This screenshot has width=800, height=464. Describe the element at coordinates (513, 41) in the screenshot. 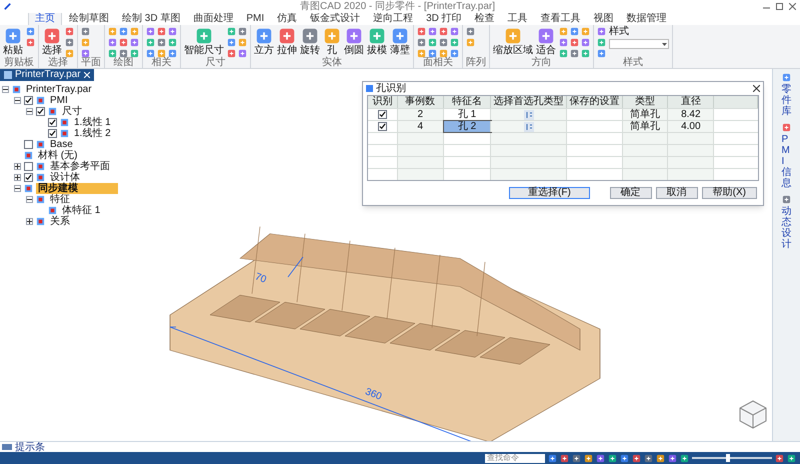

I see `ribbon-button: 缩放区域` at that location.